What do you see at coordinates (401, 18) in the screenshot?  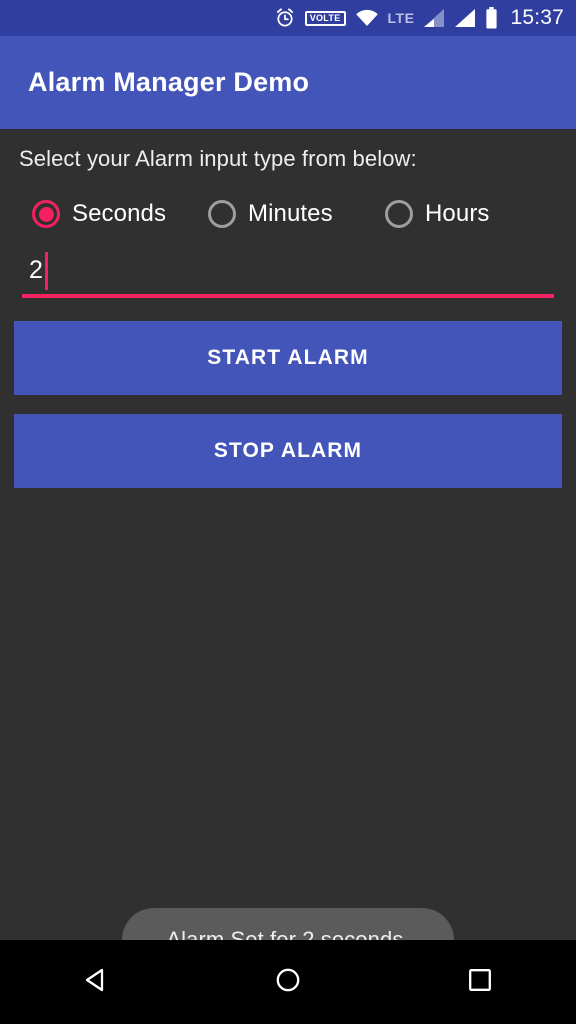 I see `lte-icon: LTE` at bounding box center [401, 18].